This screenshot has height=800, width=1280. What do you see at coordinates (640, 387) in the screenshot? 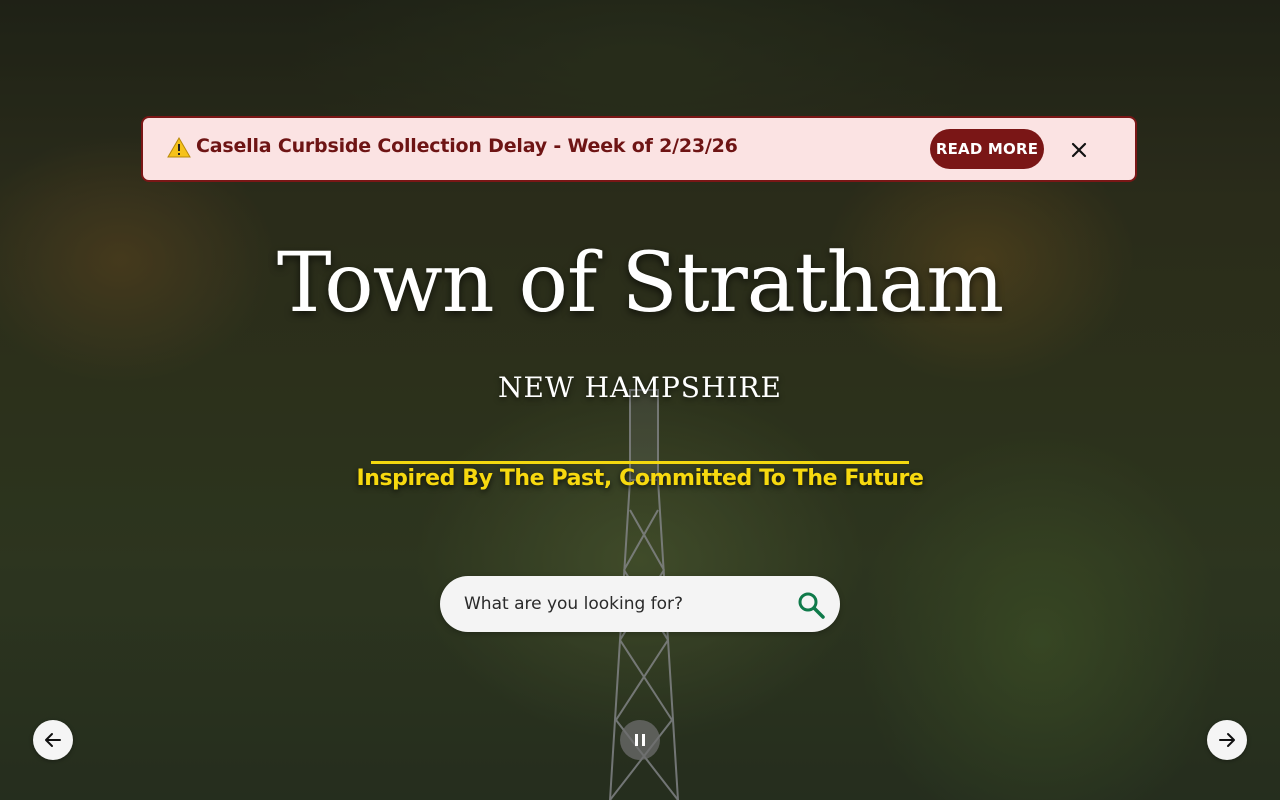
I see `site-subtitle: NEW HAMPSHIRE` at bounding box center [640, 387].